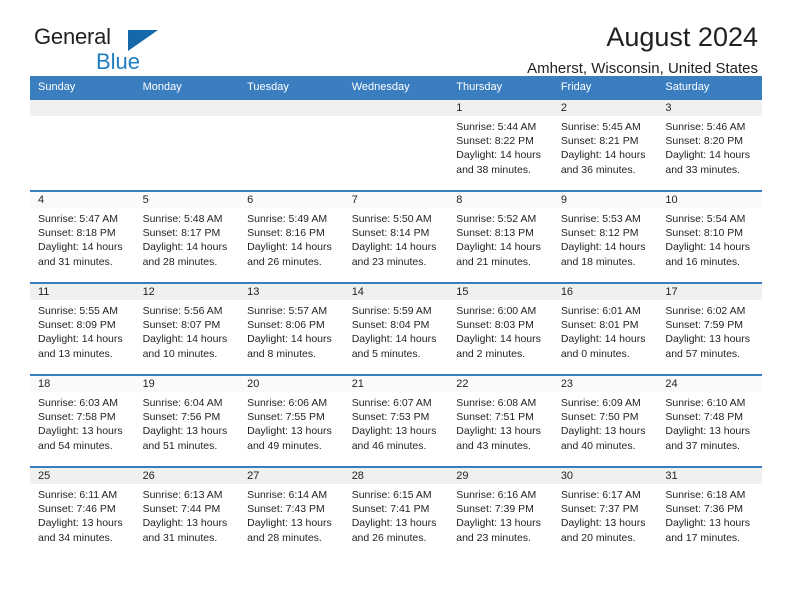  Describe the element at coordinates (682, 37) in the screenshot. I see `page-title: August 2024` at that location.